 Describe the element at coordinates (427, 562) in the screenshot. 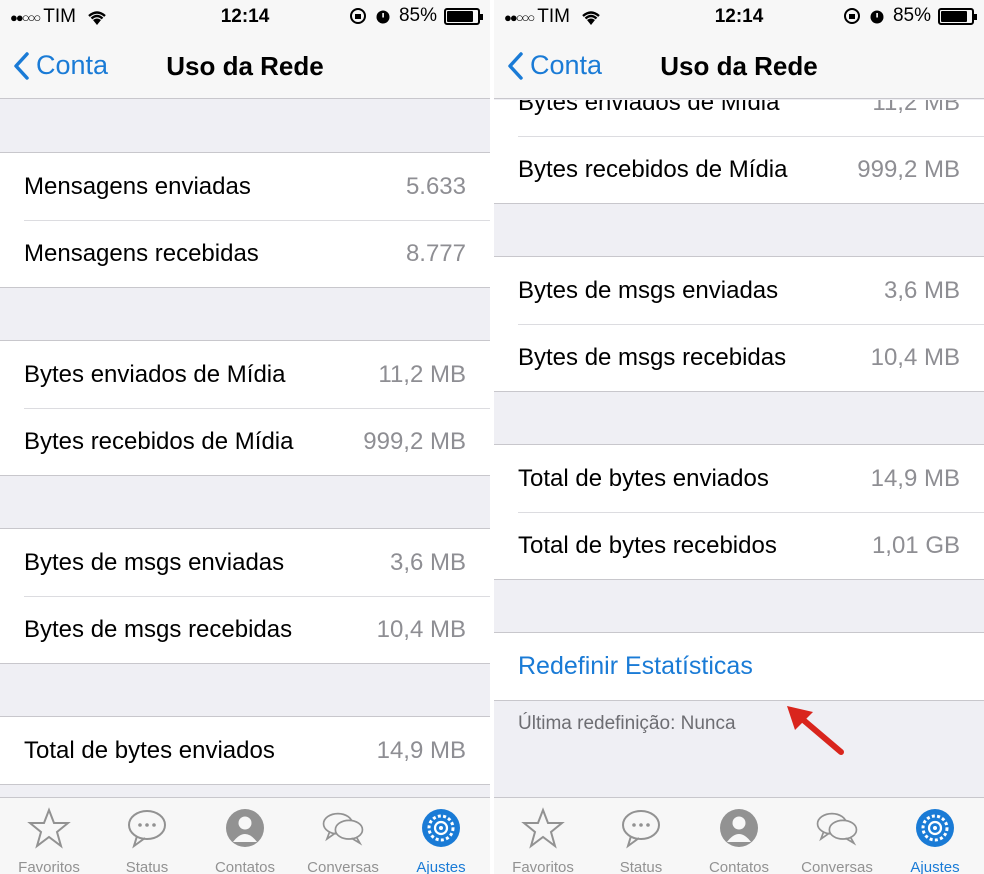

I see `stat-value: 3,6 MB` at that location.